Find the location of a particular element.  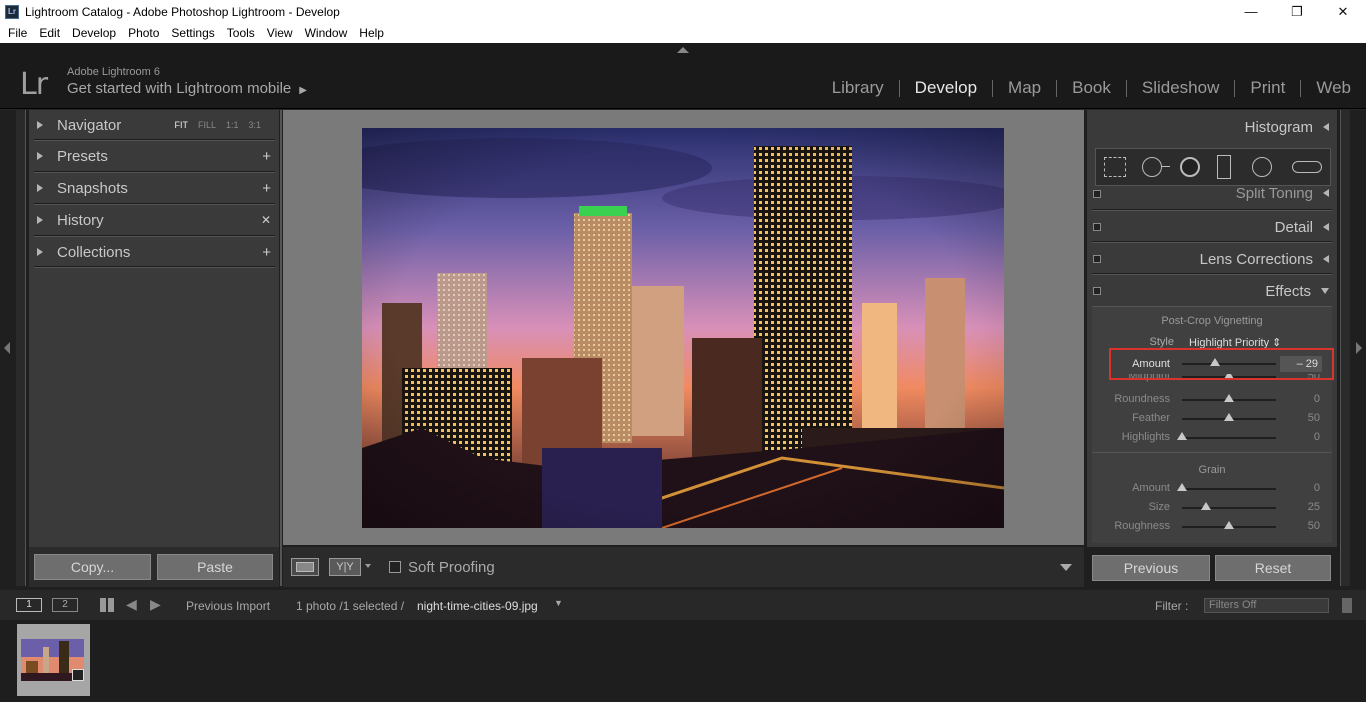

zoom-fill: FILL is located at coordinates (207, 125).